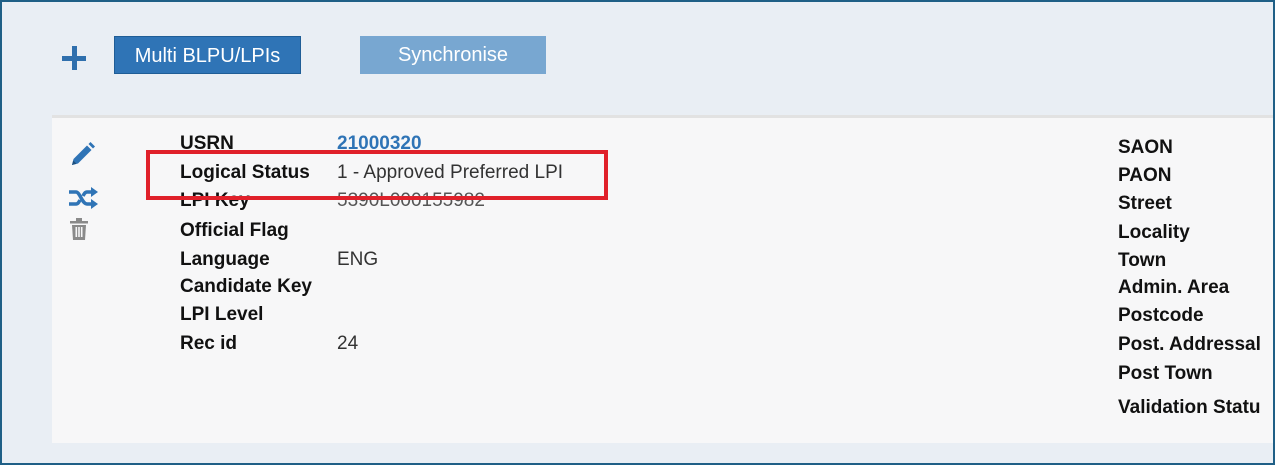  Describe the element at coordinates (246, 286) in the screenshot. I see `field-label: Candidate Key` at that location.